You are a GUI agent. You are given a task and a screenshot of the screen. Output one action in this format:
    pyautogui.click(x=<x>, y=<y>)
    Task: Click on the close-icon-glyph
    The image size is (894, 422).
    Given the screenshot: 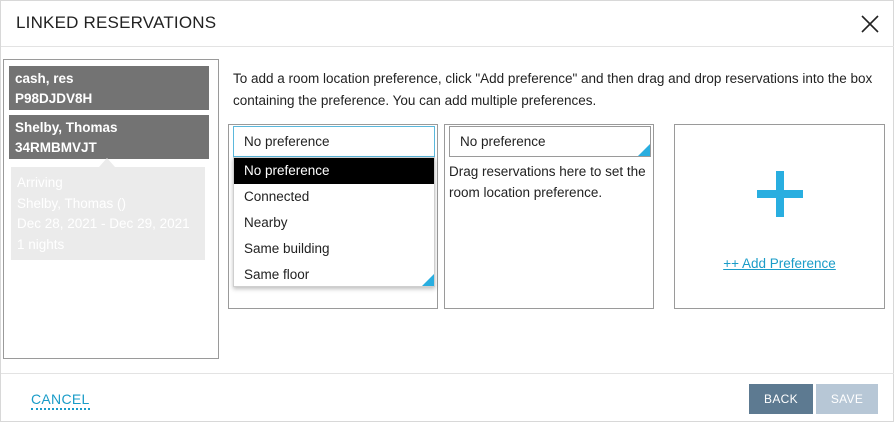 What is the action you would take?
    pyautogui.click(x=870, y=24)
    